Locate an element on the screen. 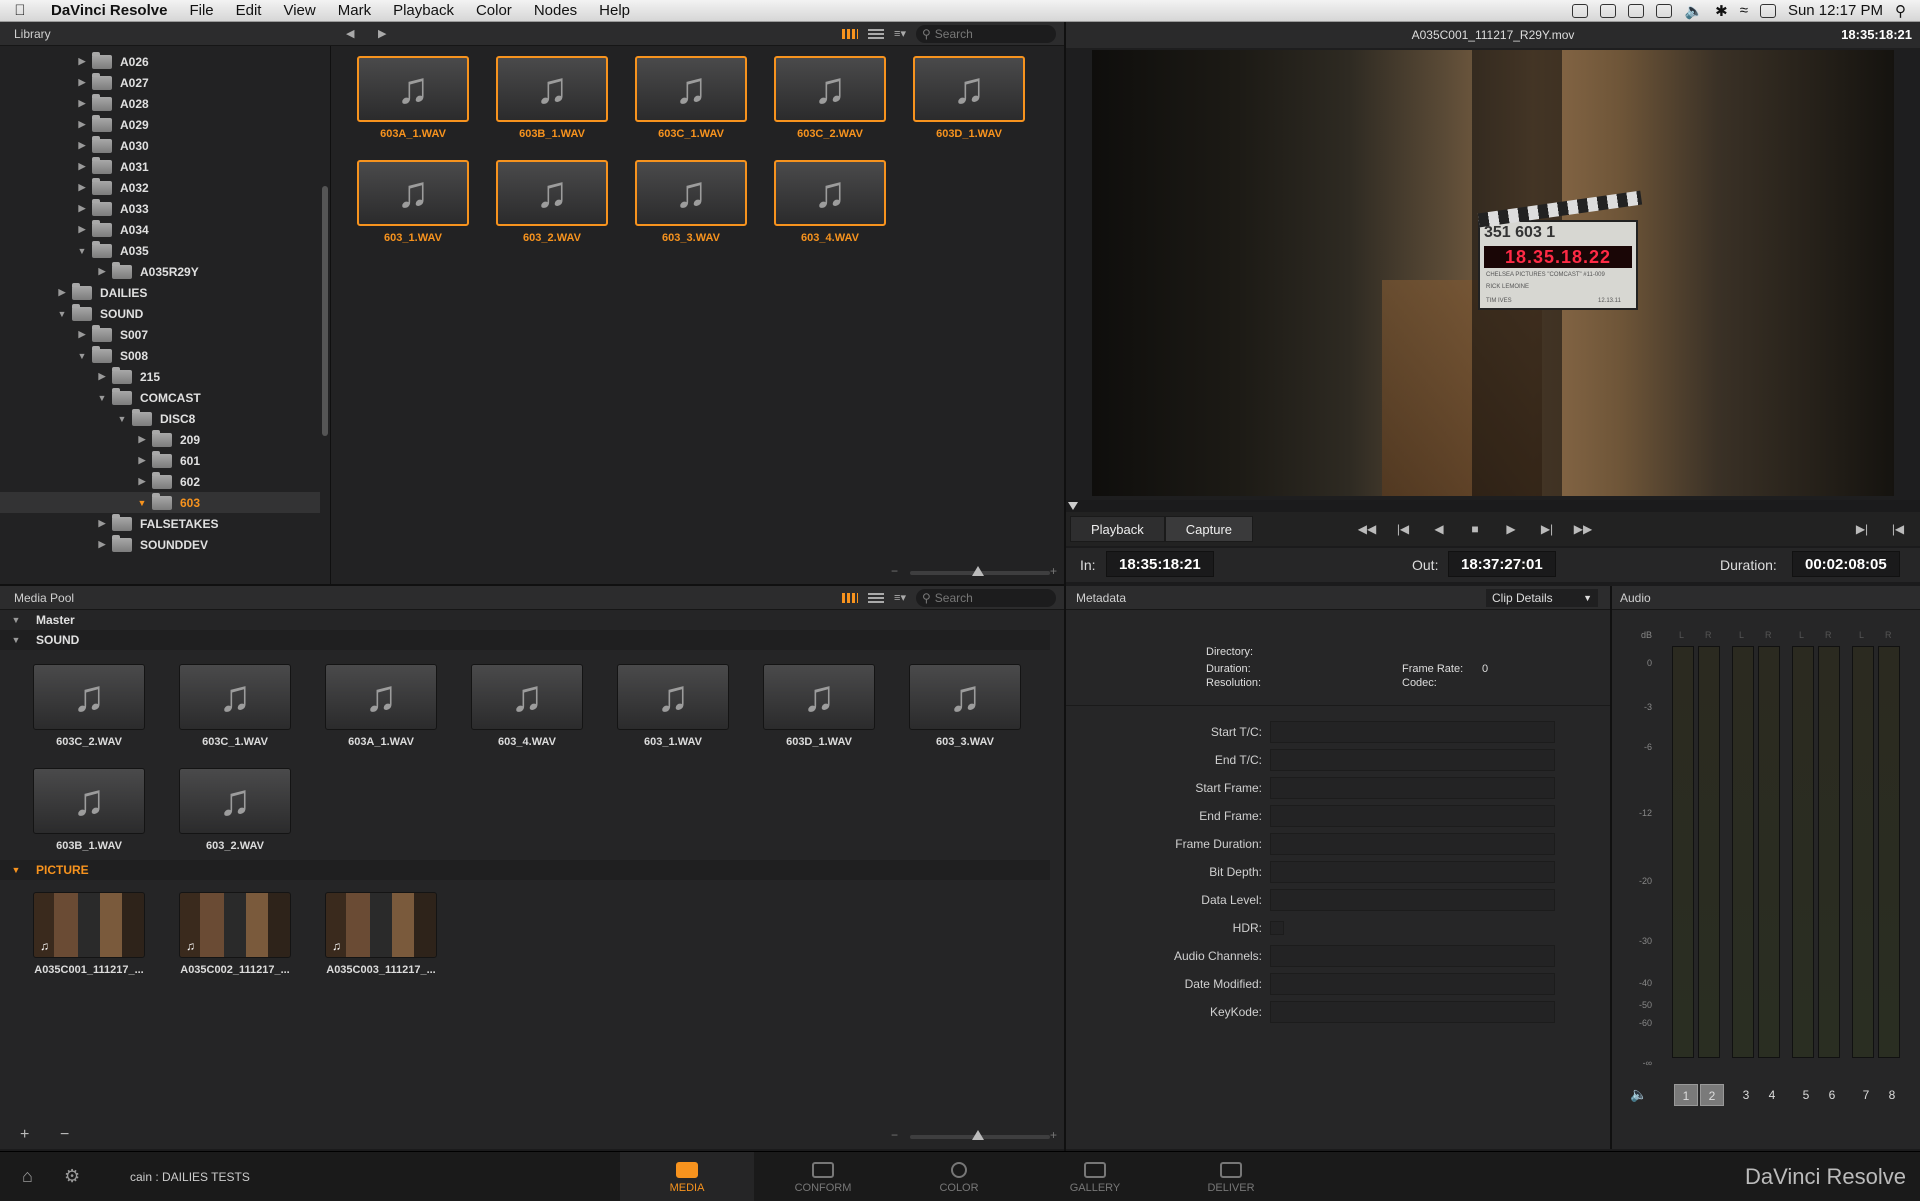 The height and width of the screenshot is (1201, 1920). tree-folder-a034: ▶ A034 is located at coordinates (160, 229).